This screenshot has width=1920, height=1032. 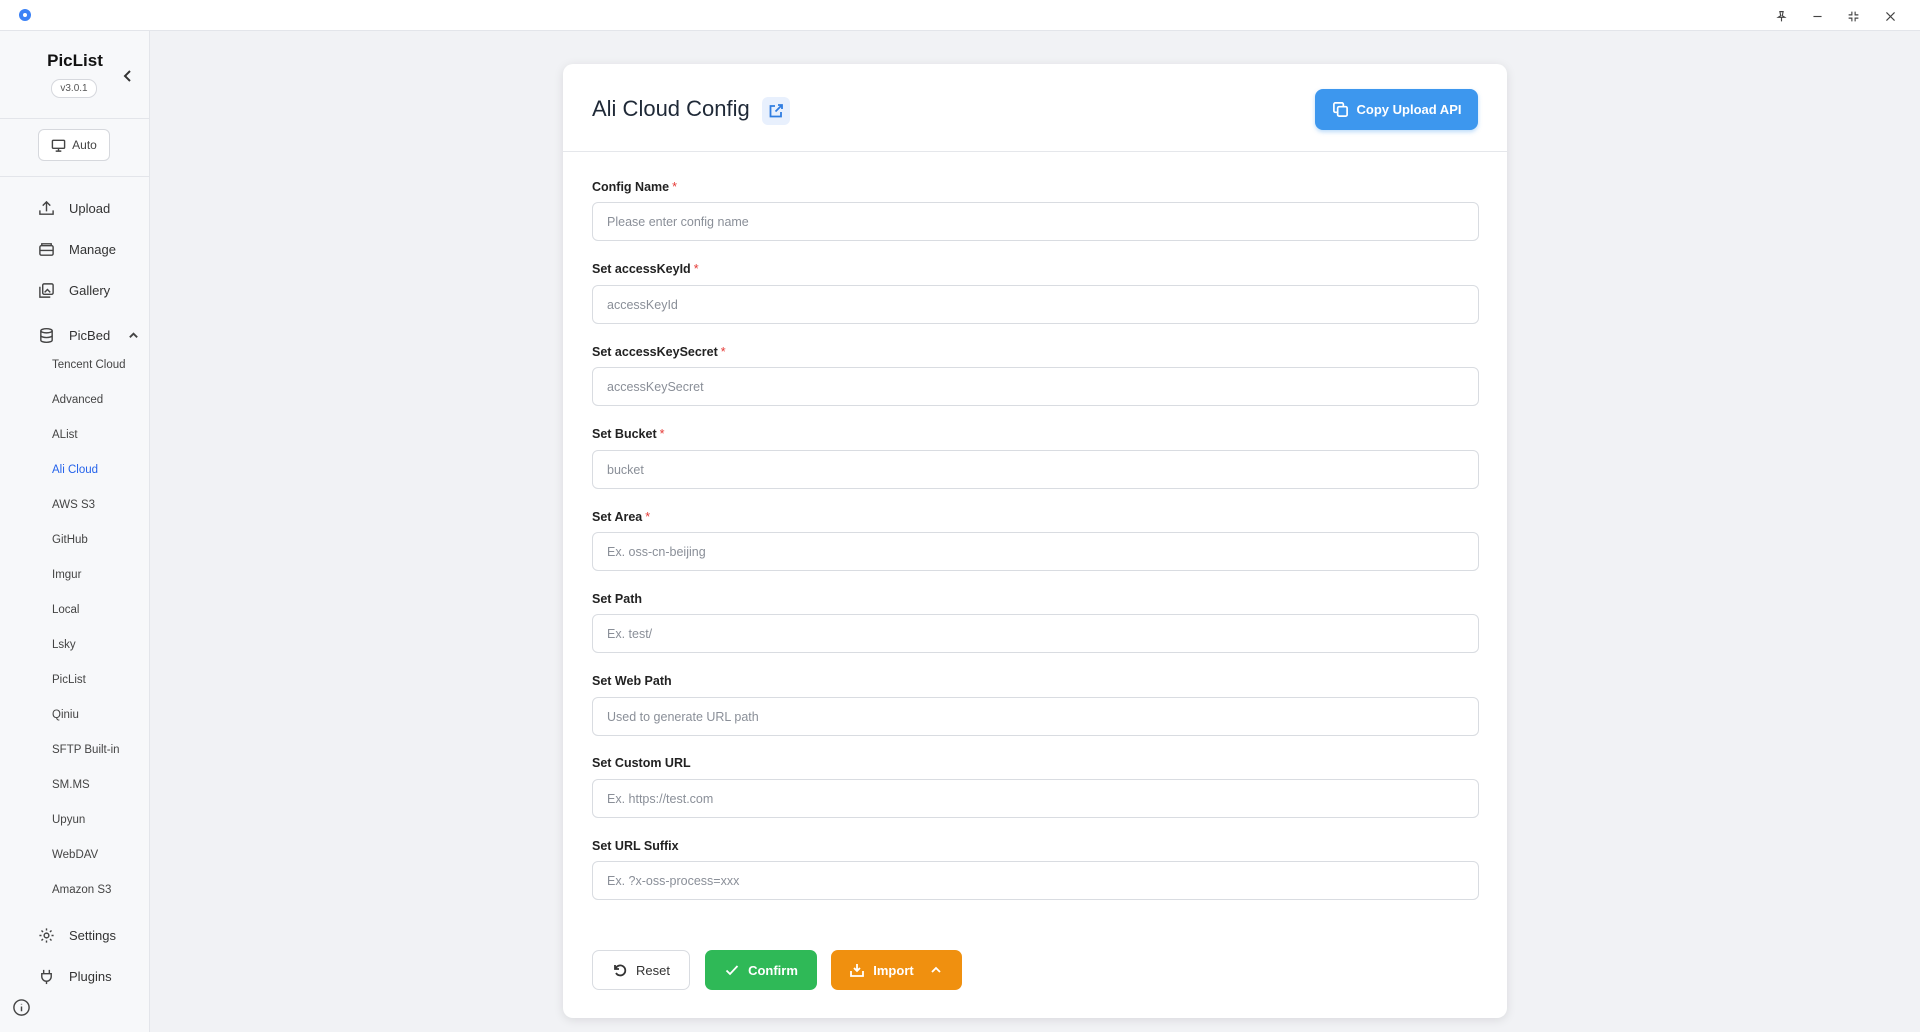 I want to click on picbed-item-imgur: Imgur, so click(x=100, y=575).